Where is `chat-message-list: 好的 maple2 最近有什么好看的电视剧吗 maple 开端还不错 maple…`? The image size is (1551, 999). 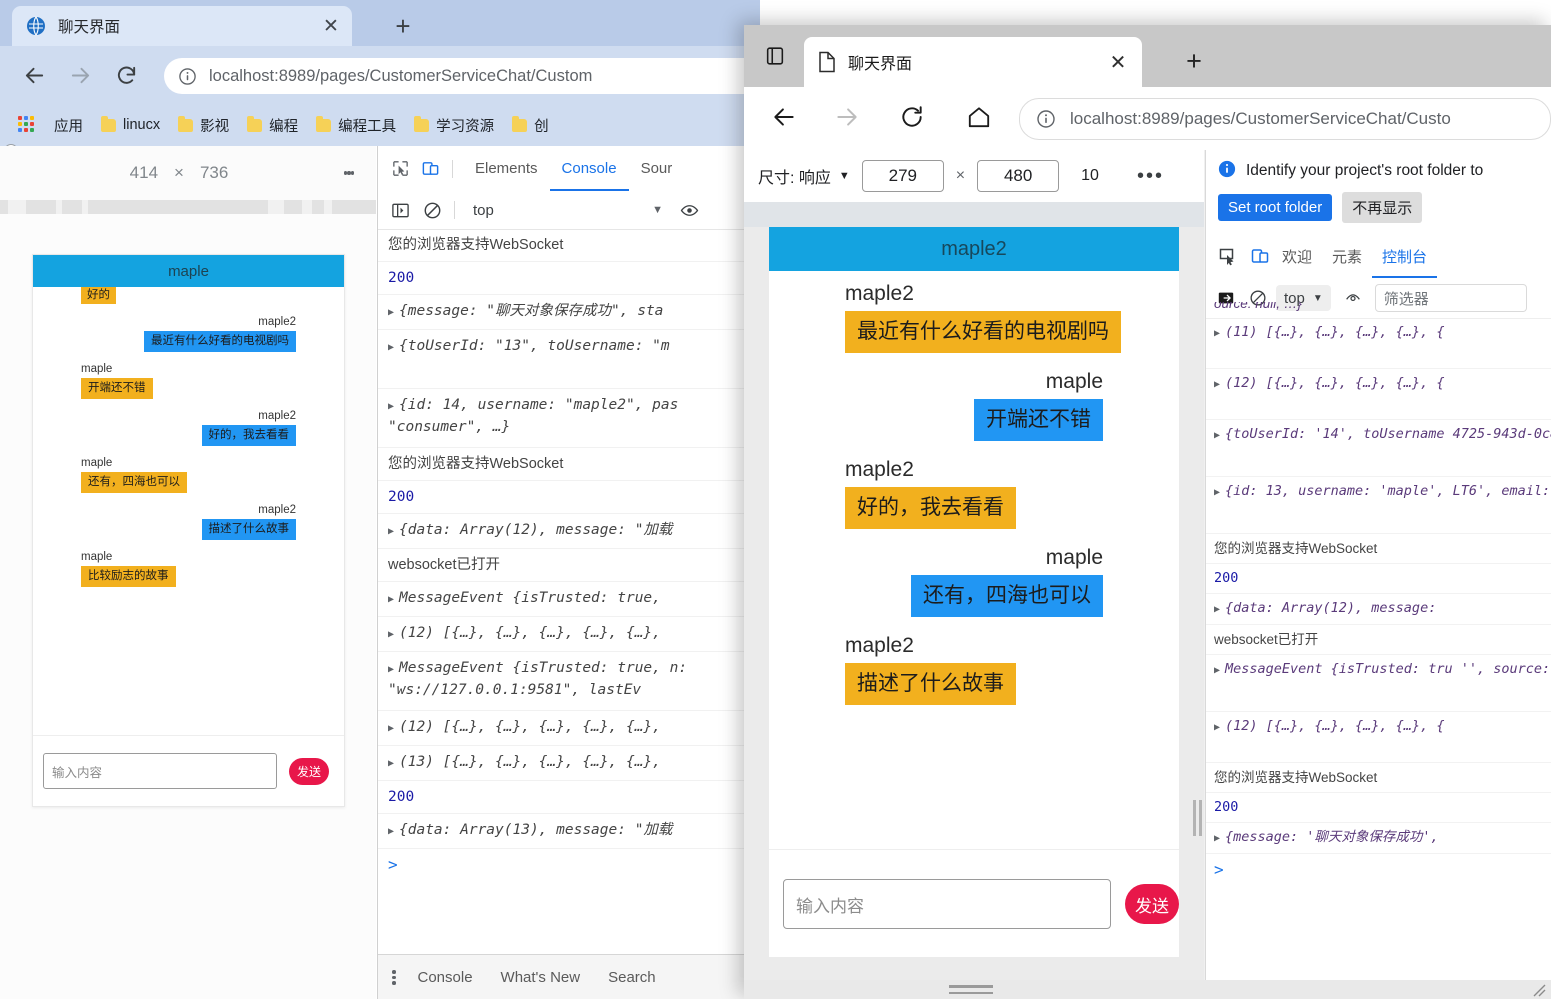
chat-message-list: 好的 maple2 最近有什么好看的电视剧吗 maple 开端还不错 maple… is located at coordinates (188, 511).